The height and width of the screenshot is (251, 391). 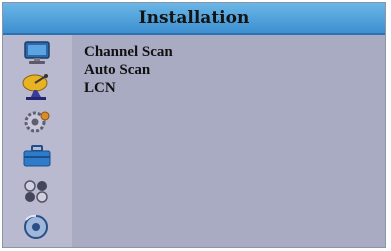 I want to click on toolbox-icon, so click(x=37, y=156).